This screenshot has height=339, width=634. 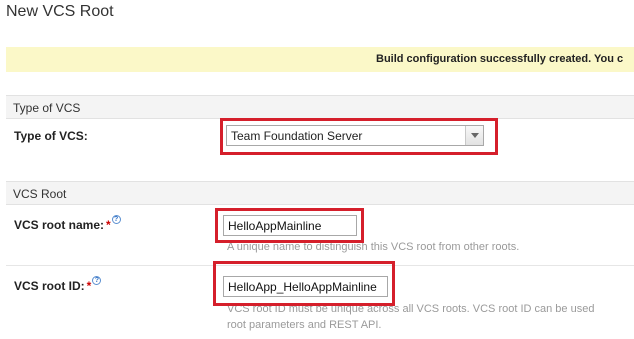 What do you see at coordinates (297, 136) in the screenshot?
I see `type-of-vcs-selected-value: Team Foundation Server` at bounding box center [297, 136].